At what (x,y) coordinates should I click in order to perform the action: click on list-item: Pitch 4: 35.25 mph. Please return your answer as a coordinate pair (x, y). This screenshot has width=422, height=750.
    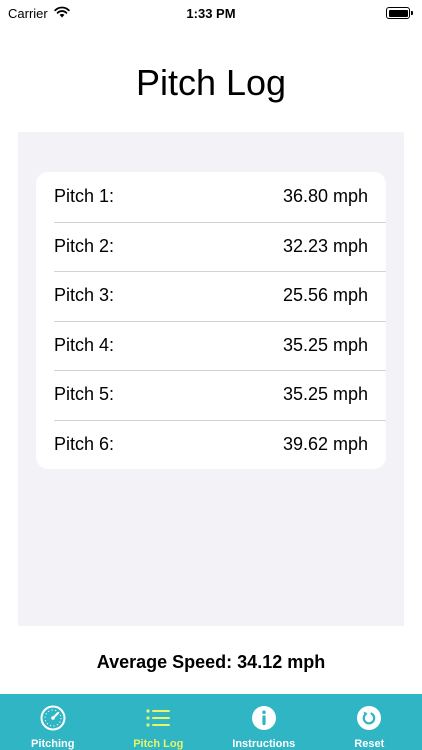
    Looking at the image, I should click on (211, 345).